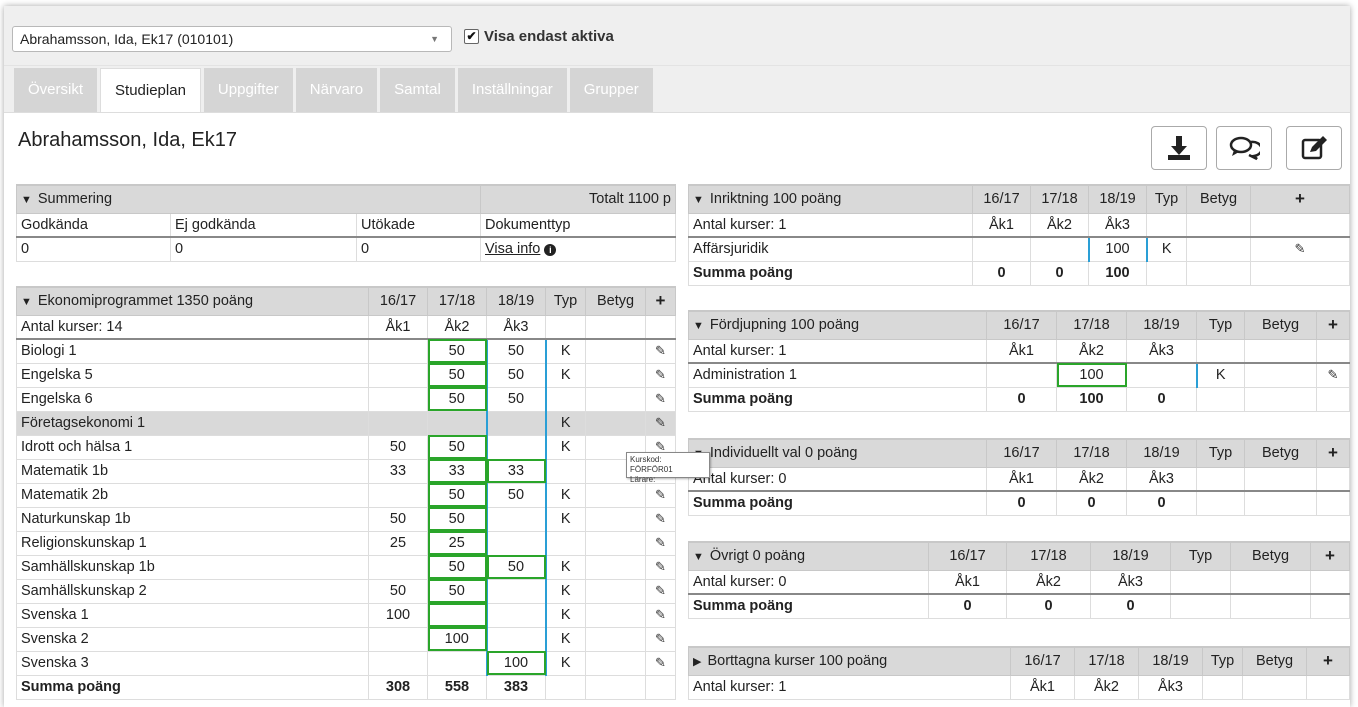  What do you see at coordinates (830, 199) in the screenshot?
I see `inriktning-header: ▼ Inriktning 100 poäng` at bounding box center [830, 199].